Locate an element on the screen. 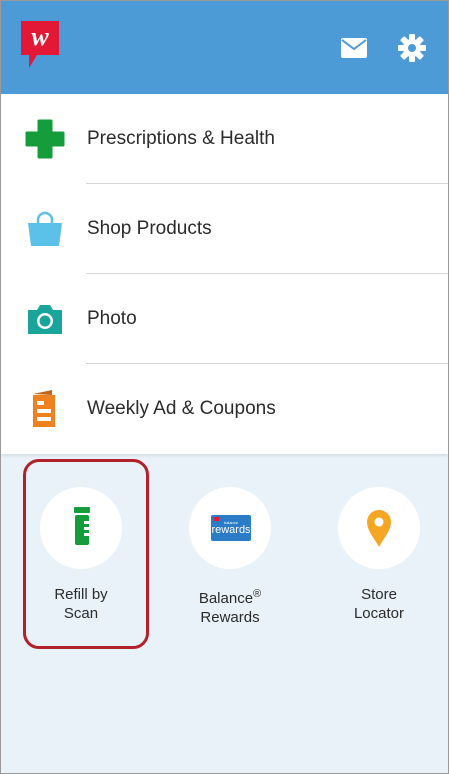 This screenshot has width=449, height=774. tile-label: Balance® Rewards is located at coordinates (230, 606).